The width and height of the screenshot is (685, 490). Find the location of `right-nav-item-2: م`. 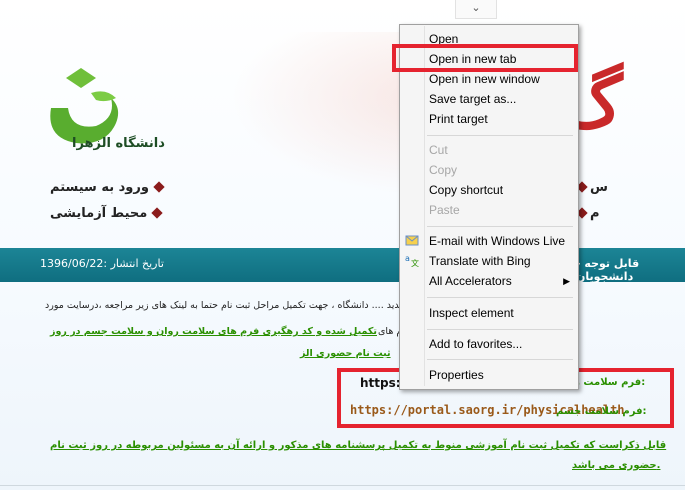

right-nav-item-2: م is located at coordinates (588, 213).